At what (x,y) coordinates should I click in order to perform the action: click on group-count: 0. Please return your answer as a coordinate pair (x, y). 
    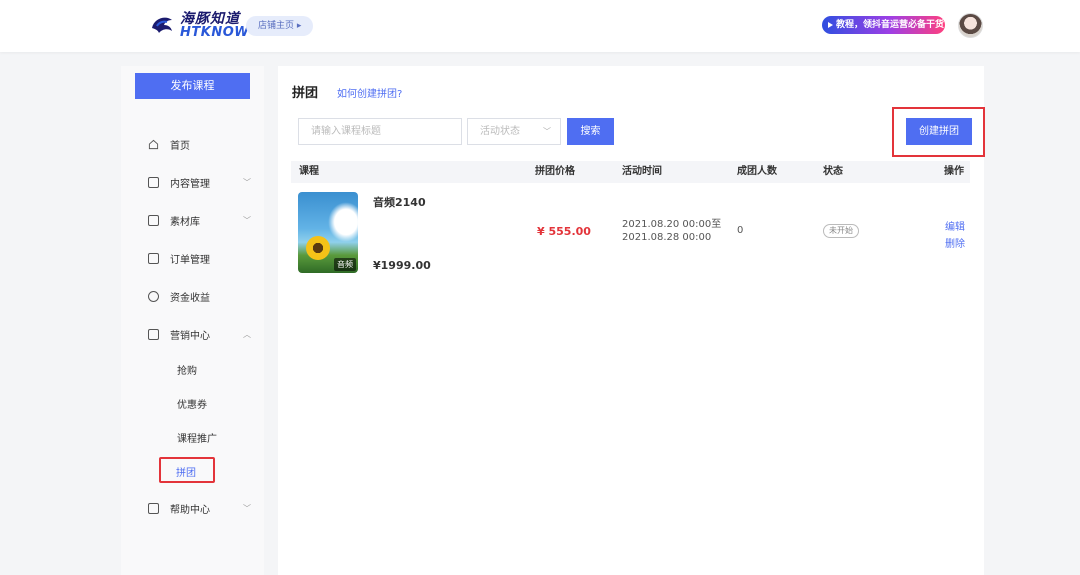
    Looking at the image, I should click on (740, 230).